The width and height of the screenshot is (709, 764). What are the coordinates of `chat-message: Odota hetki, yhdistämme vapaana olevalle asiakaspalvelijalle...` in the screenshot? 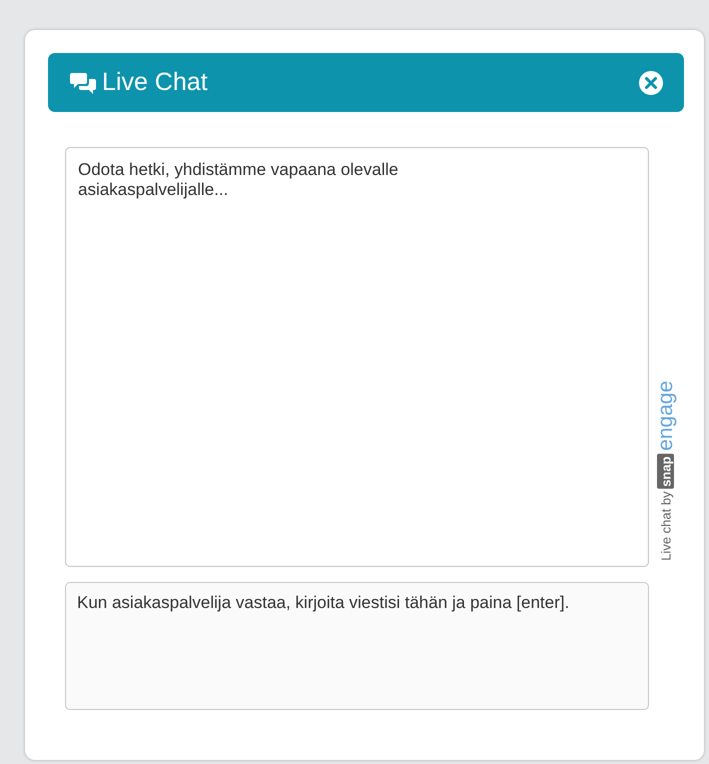 It's located at (239, 180).